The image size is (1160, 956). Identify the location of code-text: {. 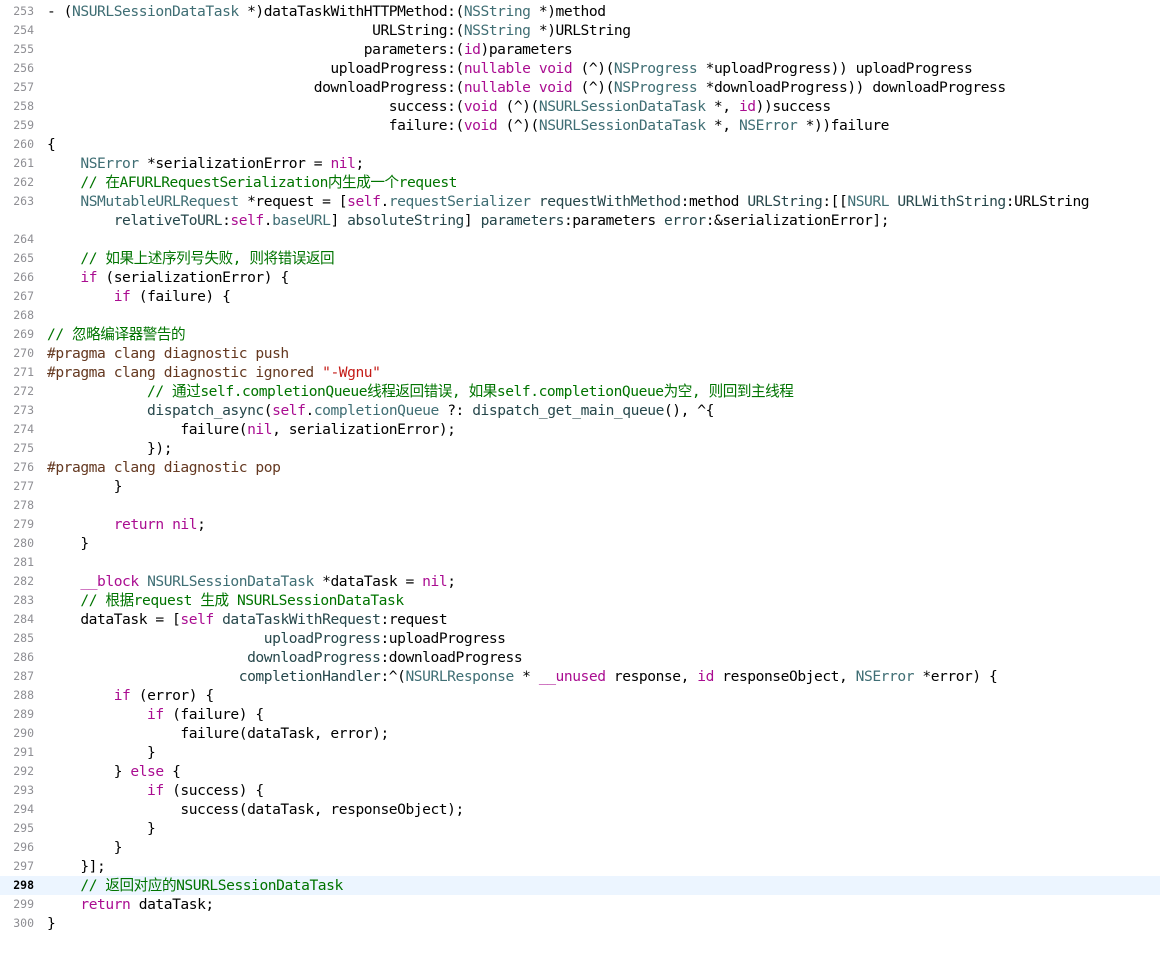
(51, 144).